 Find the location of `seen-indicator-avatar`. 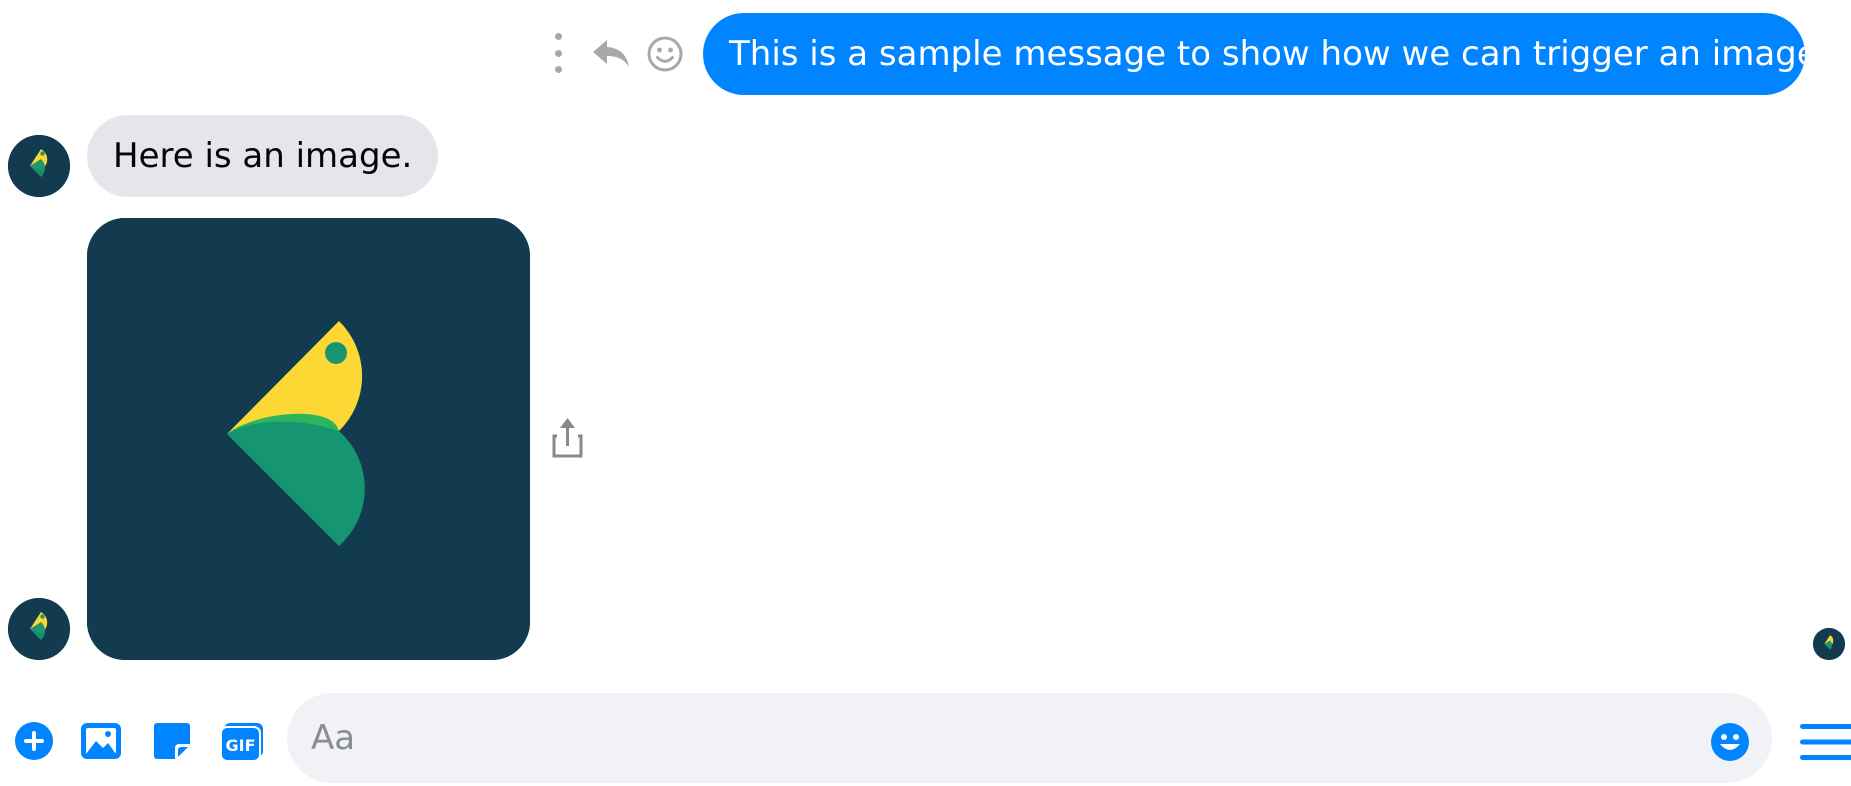

seen-indicator-avatar is located at coordinates (1829, 644).